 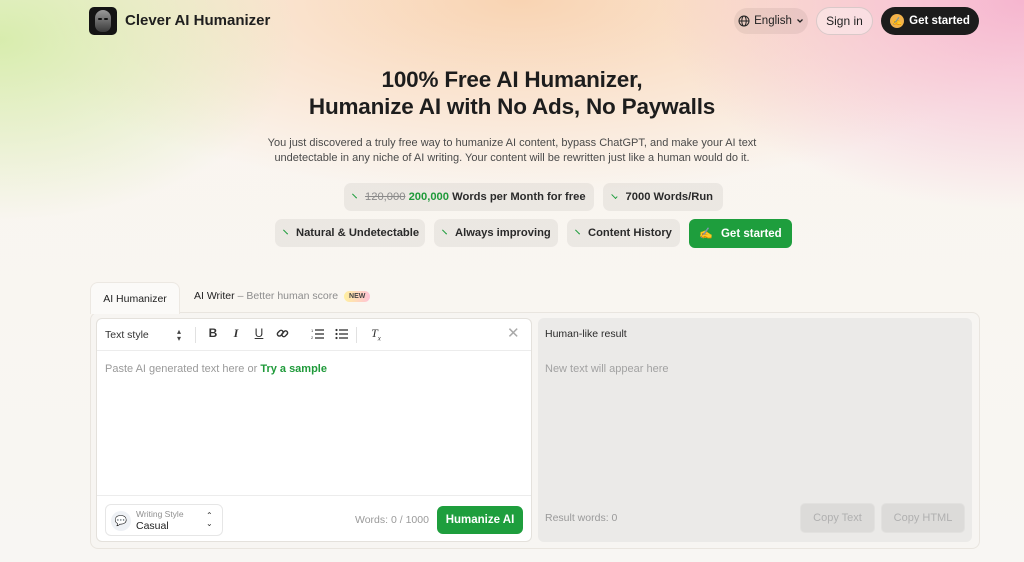 What do you see at coordinates (513, 333) in the screenshot?
I see `clear-text-icon: ✕` at bounding box center [513, 333].